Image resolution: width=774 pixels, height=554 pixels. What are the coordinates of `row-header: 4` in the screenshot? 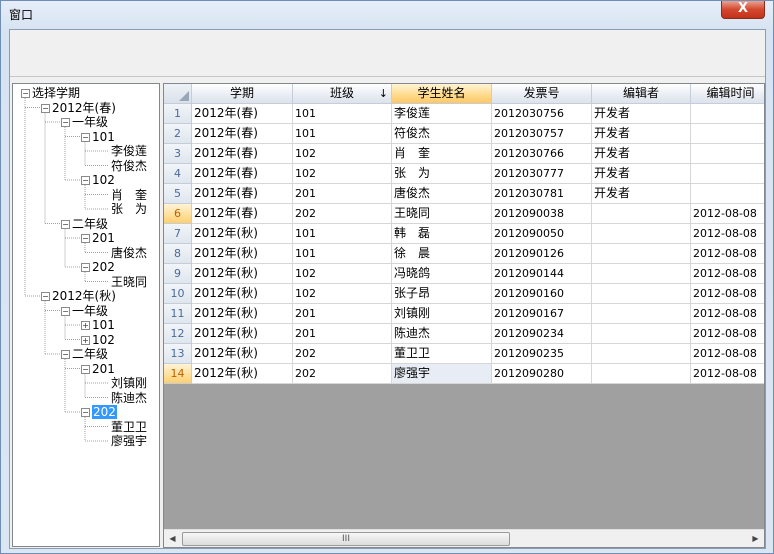 It's located at (178, 174).